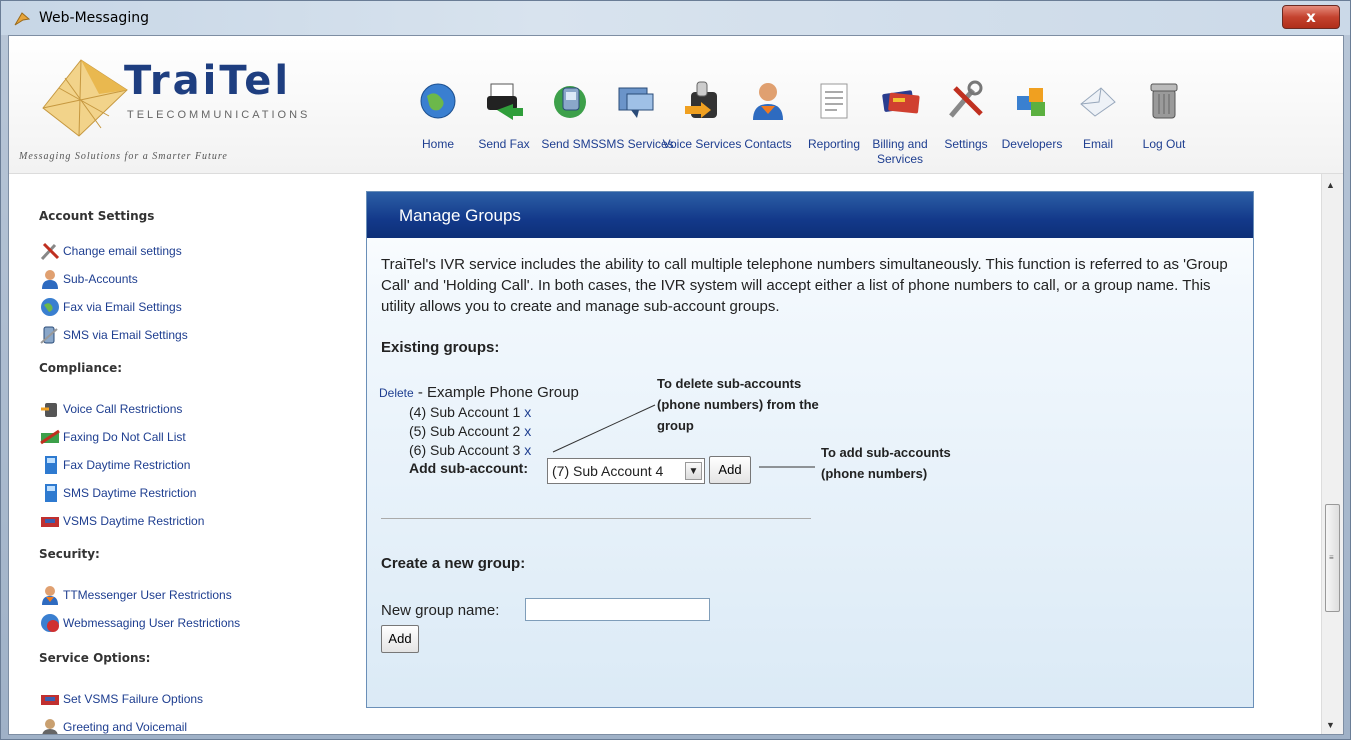 This screenshot has width=1351, height=740. What do you see at coordinates (1164, 101) in the screenshot?
I see `logout-icon` at bounding box center [1164, 101].